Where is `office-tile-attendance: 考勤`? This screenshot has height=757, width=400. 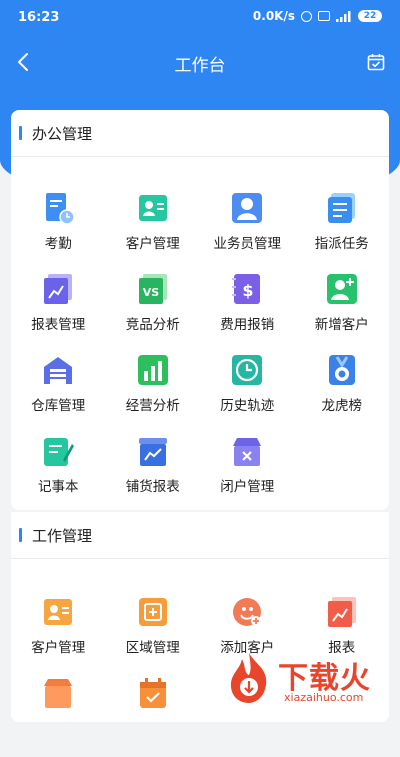 office-tile-attendance: 考勤 is located at coordinates (58, 231).